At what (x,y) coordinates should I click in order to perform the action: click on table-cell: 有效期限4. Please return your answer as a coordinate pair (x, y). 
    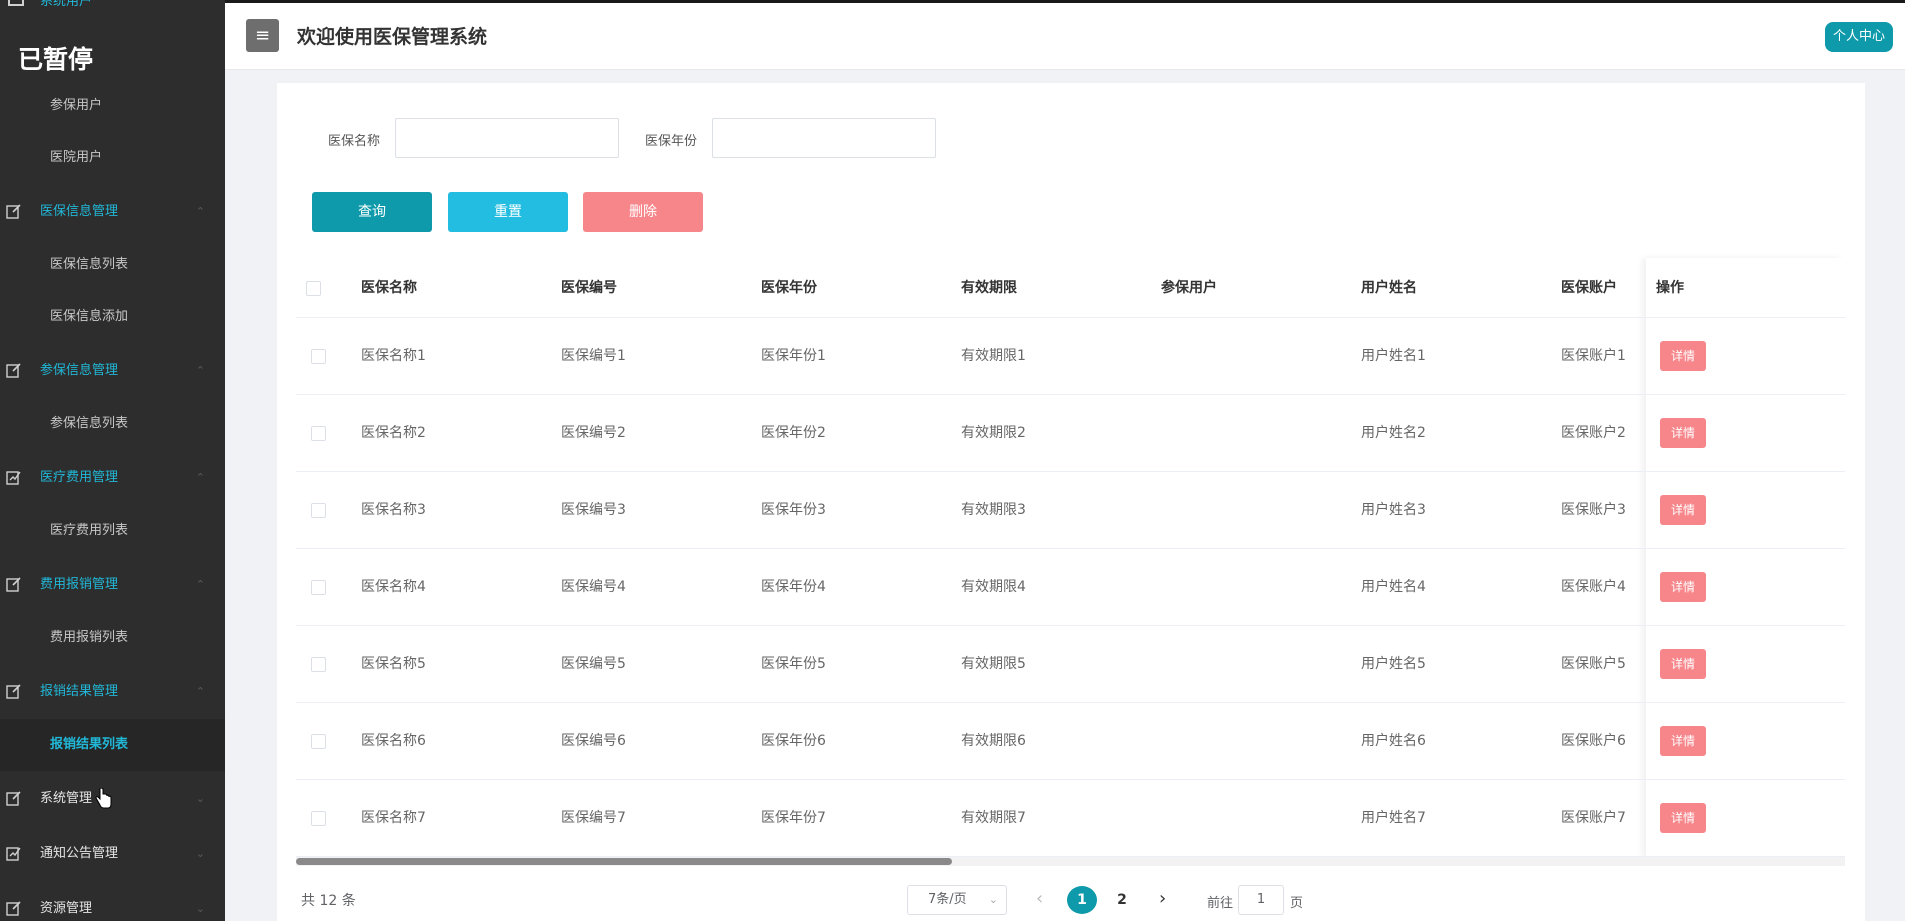
    Looking at the image, I should click on (993, 587).